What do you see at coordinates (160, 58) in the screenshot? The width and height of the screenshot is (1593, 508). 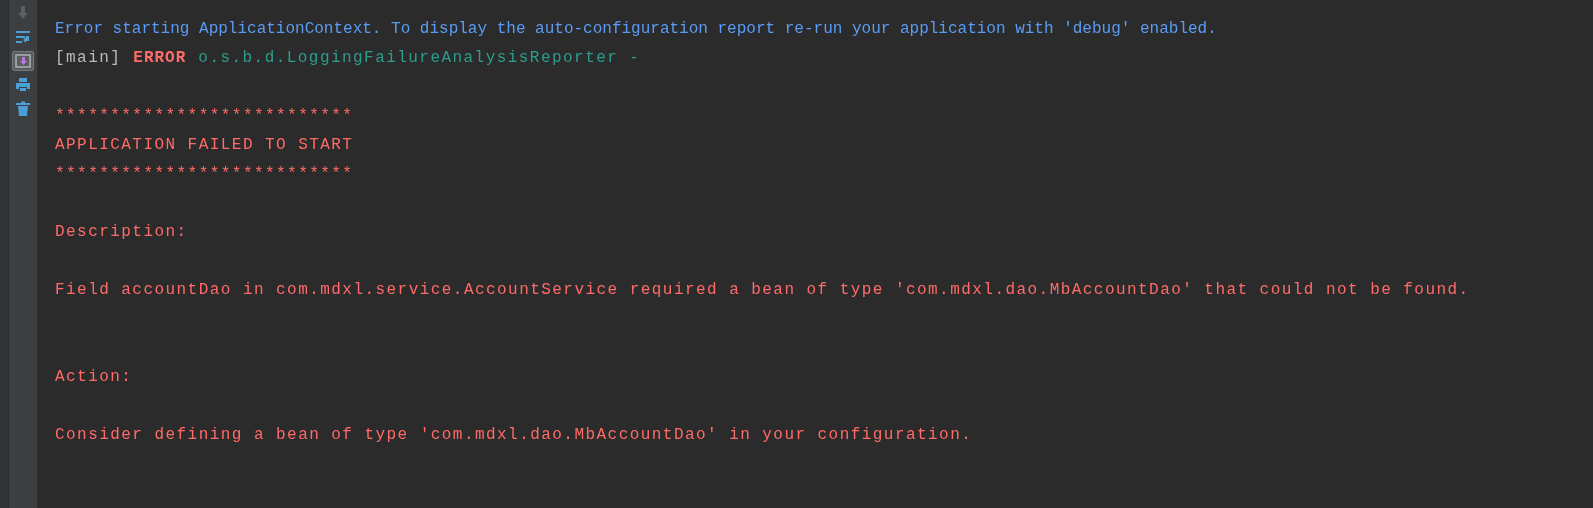 I see `log-level: ERROR` at bounding box center [160, 58].